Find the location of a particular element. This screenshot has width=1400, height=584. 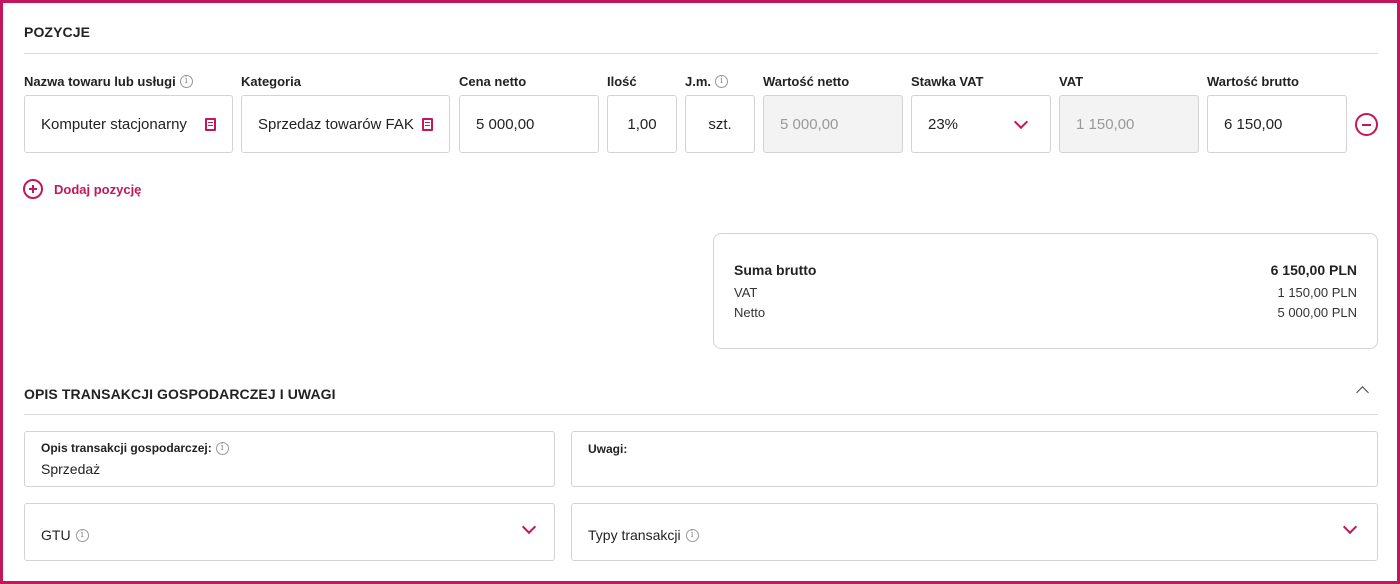

add-position-button: Dodaj pozycję is located at coordinates (82, 189).